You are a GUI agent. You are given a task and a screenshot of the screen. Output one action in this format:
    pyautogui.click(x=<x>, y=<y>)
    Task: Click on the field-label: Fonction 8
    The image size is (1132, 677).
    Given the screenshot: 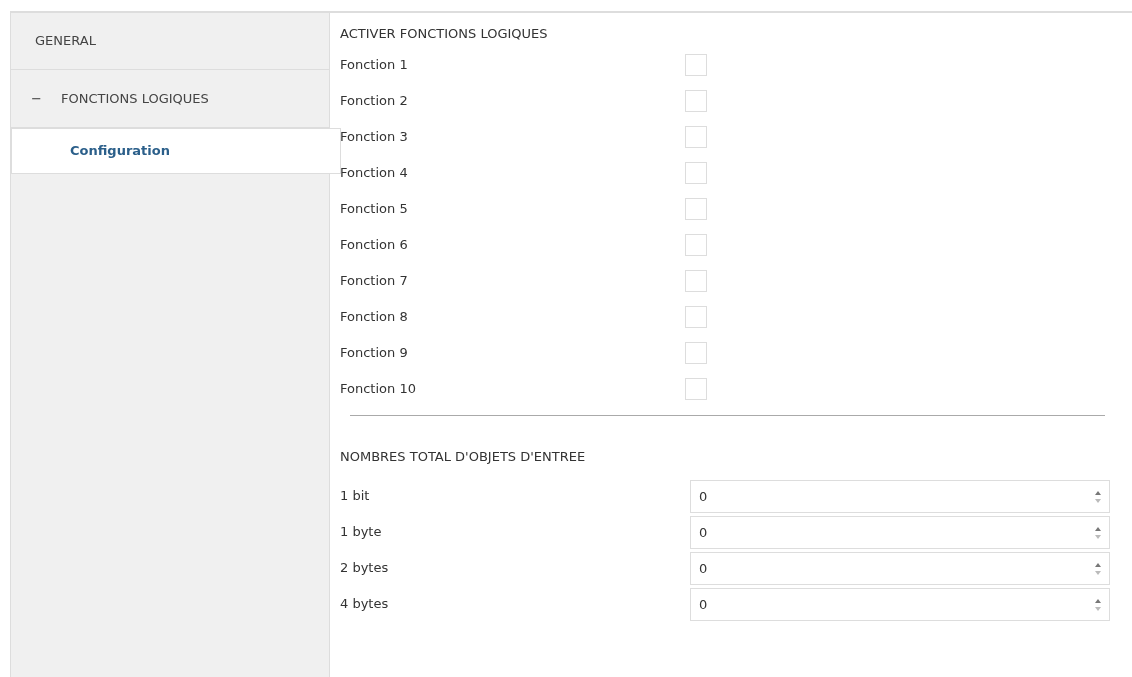 What is the action you would take?
    pyautogui.click(x=374, y=317)
    